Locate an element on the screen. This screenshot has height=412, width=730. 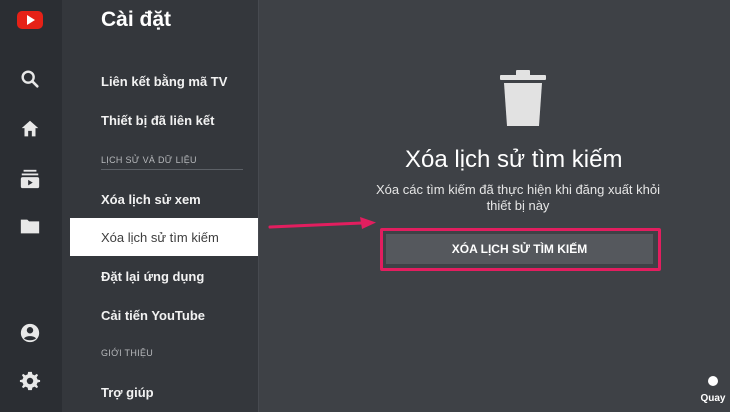
menu-item-improve-youtube: Cải tiến YouTube is located at coordinates (153, 315).